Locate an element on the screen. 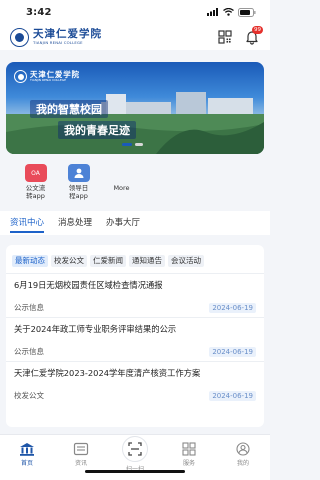 This screenshot has height=480, width=320. banner-slogan-1: 我的智慧校园 is located at coordinates (69, 109).